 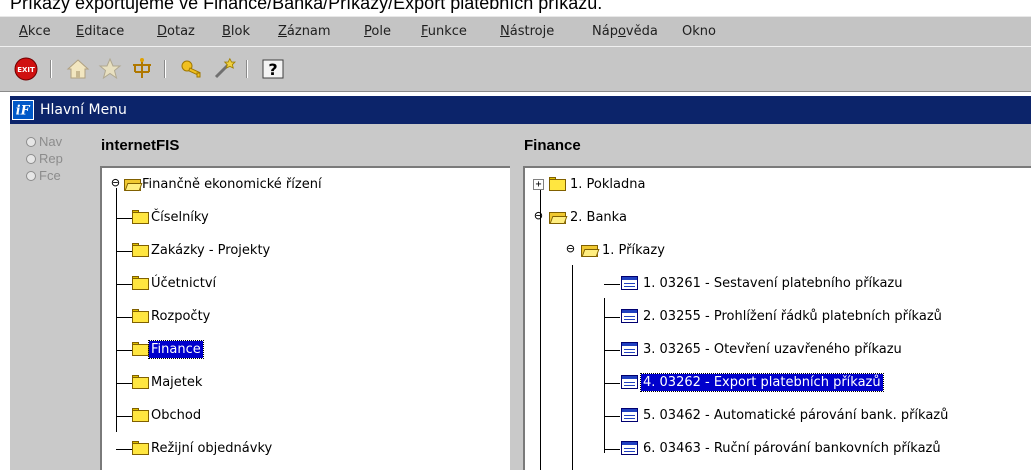 What do you see at coordinates (515, 69) in the screenshot?
I see `toolbar: EXIT ?` at bounding box center [515, 69].